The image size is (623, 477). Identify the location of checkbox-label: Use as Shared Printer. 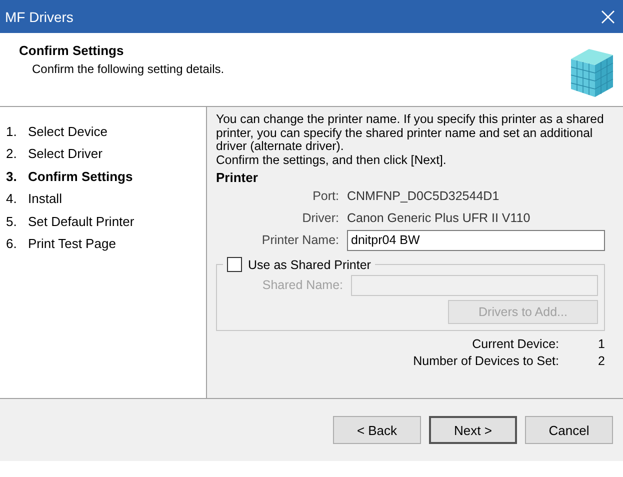
(309, 265).